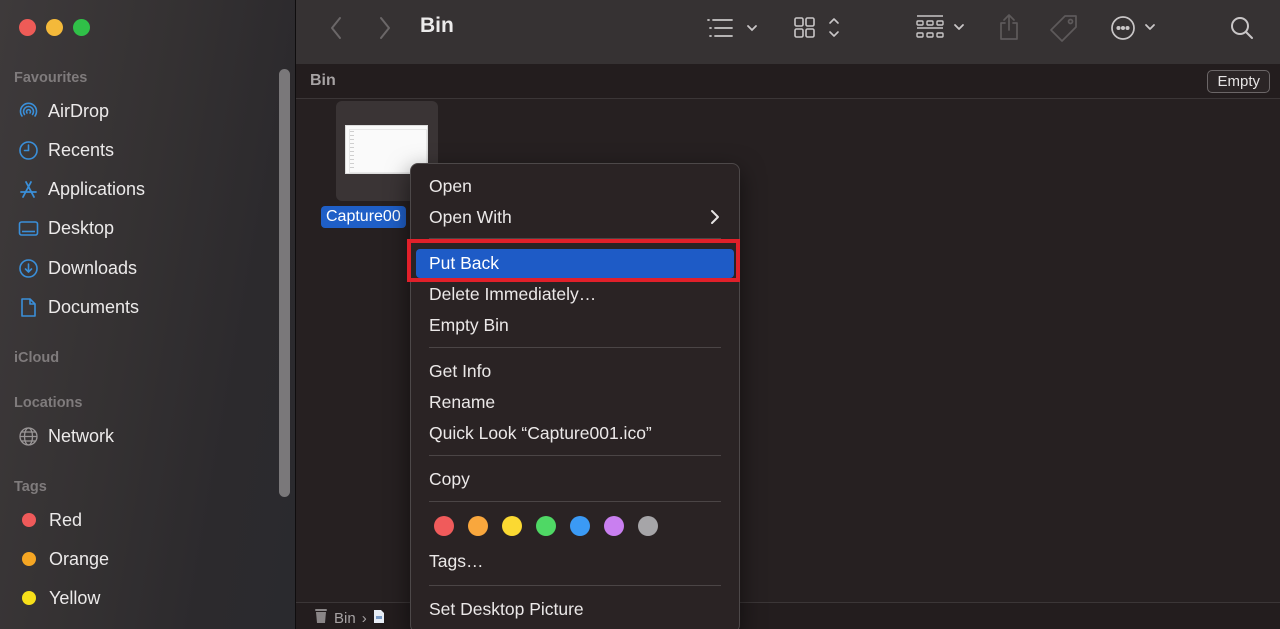 The width and height of the screenshot is (1280, 629). What do you see at coordinates (449, 479) in the screenshot?
I see `menu-item-label: Copy` at bounding box center [449, 479].